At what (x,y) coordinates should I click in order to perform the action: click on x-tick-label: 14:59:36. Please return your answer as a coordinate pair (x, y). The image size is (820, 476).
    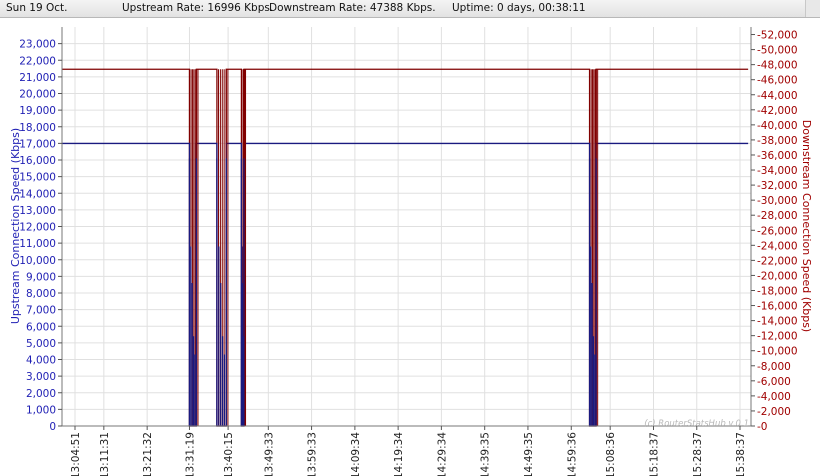
    Looking at the image, I should click on (572, 454).